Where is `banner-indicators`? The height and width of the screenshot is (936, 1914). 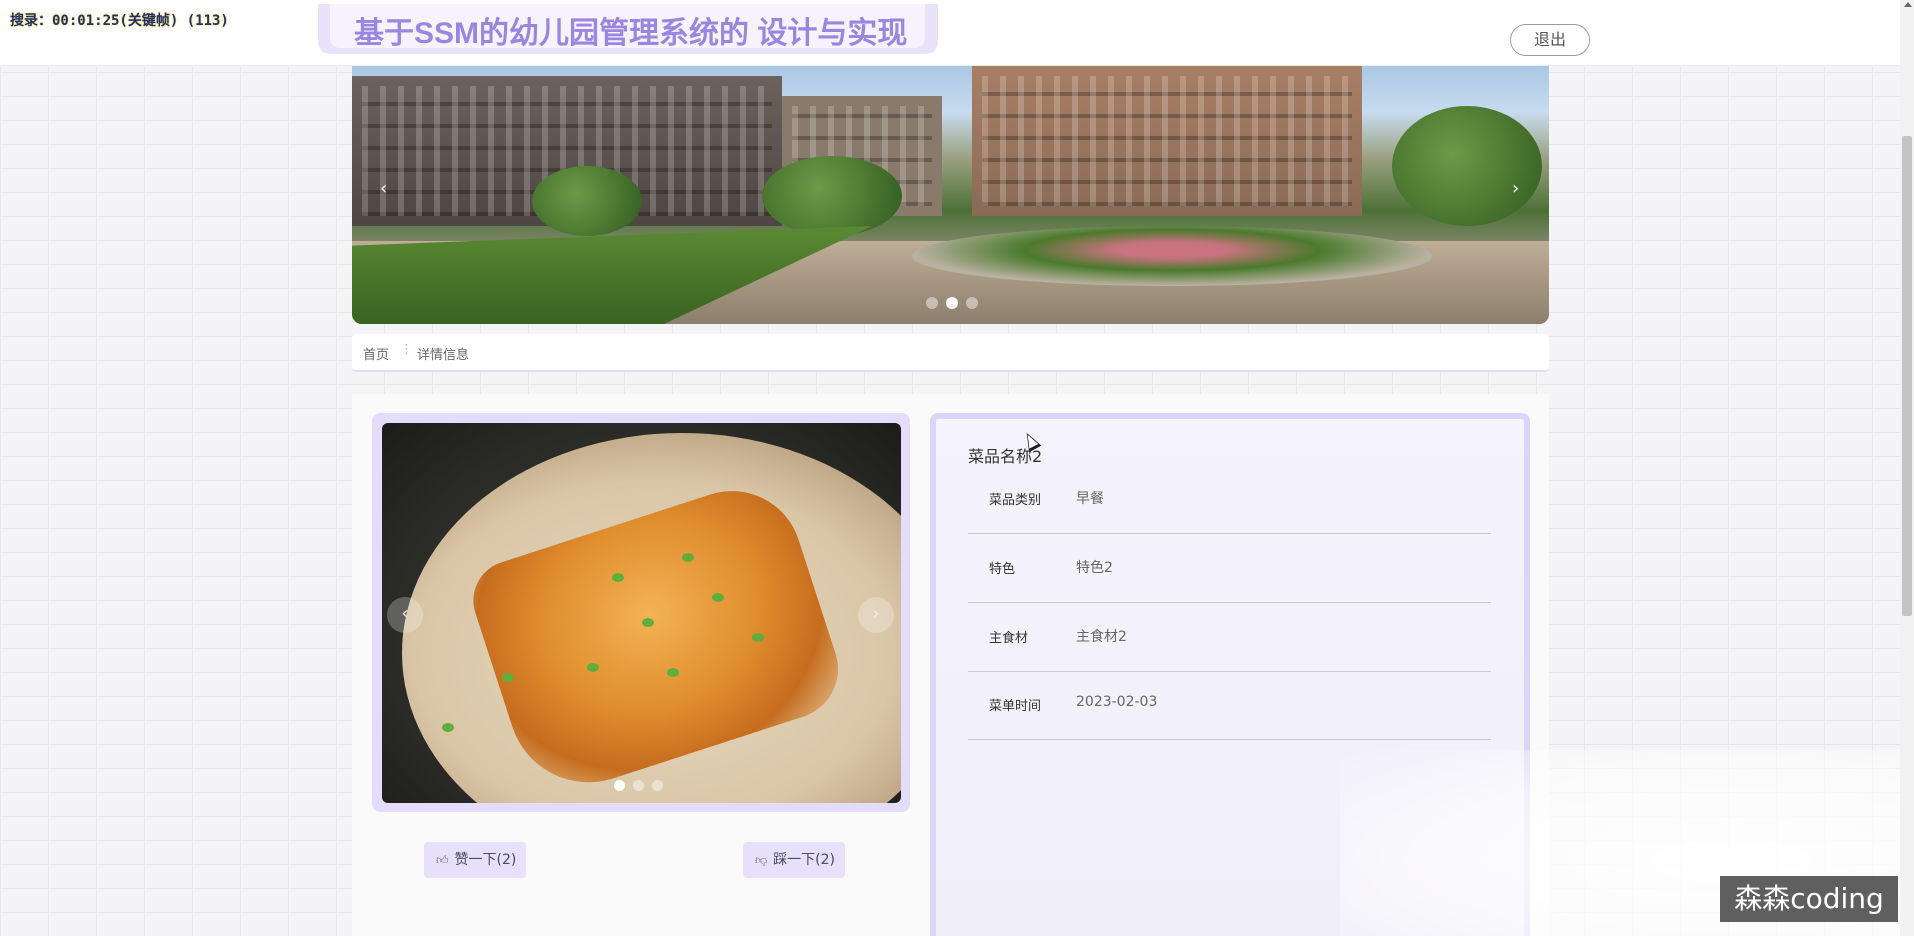 banner-indicators is located at coordinates (952, 303).